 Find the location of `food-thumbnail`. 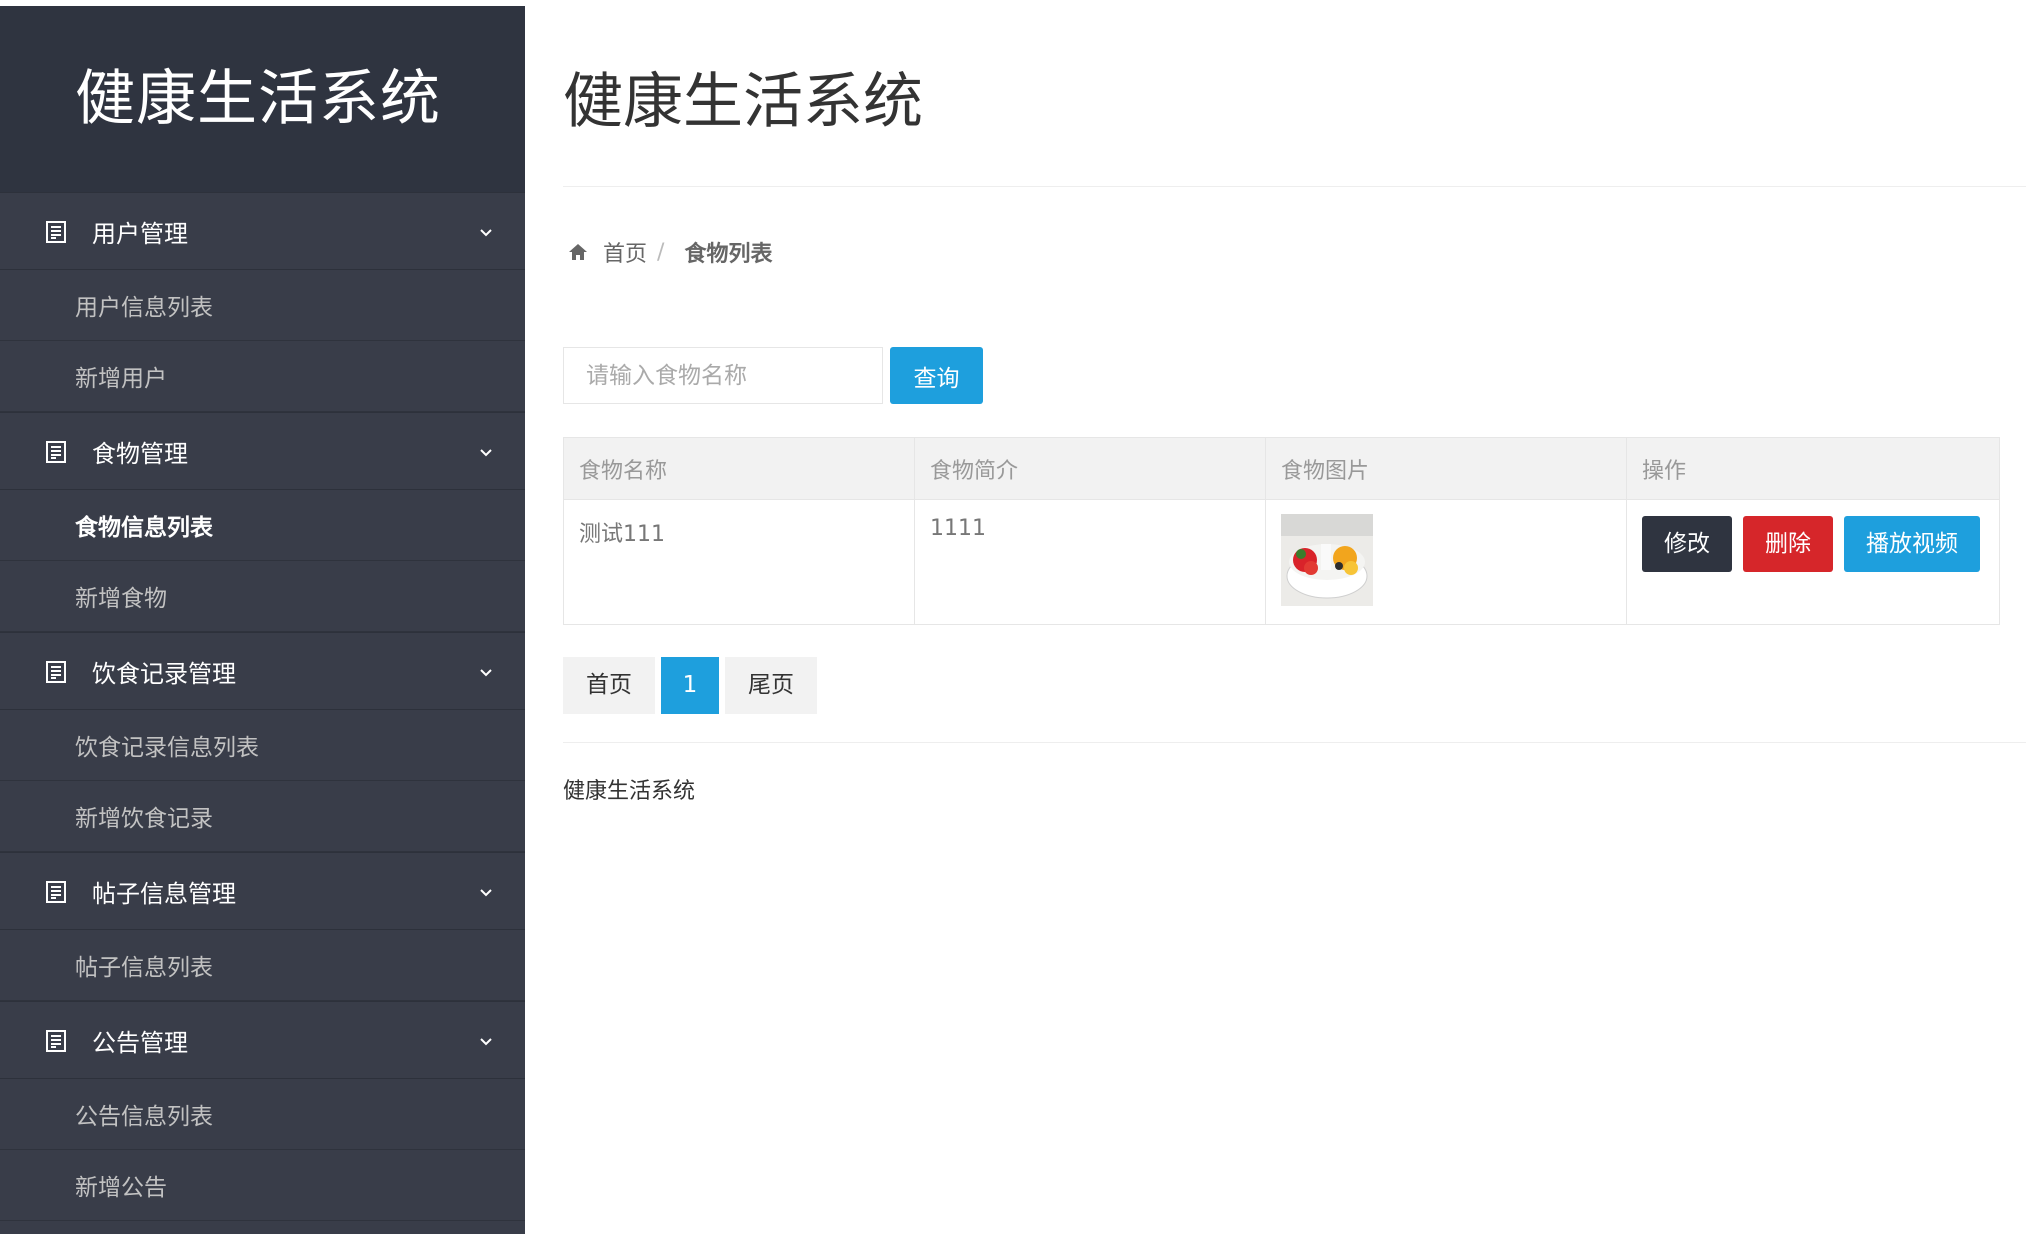

food-thumbnail is located at coordinates (1327, 560).